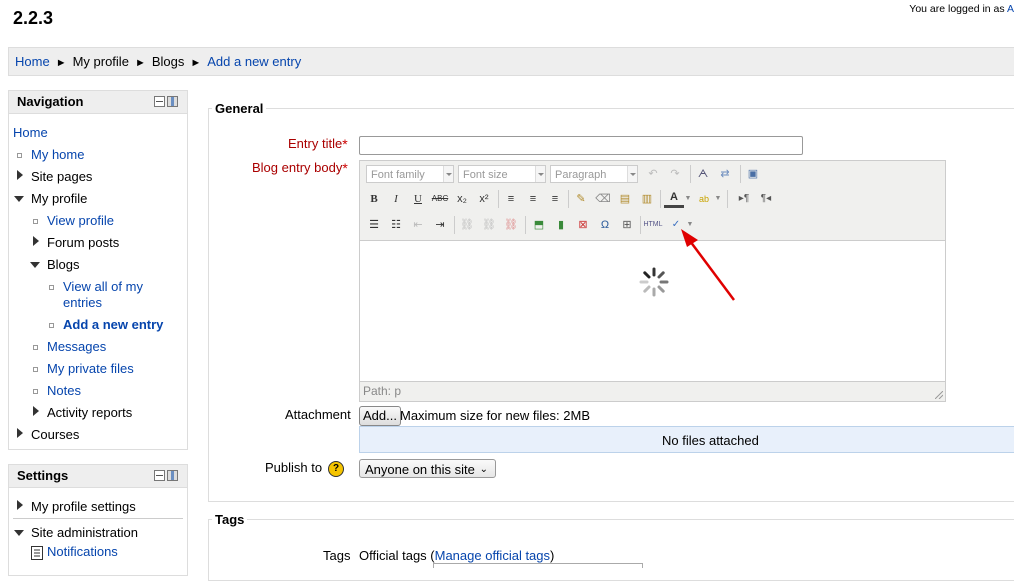  I want to click on paragraph-select: Paragraph, so click(594, 174).